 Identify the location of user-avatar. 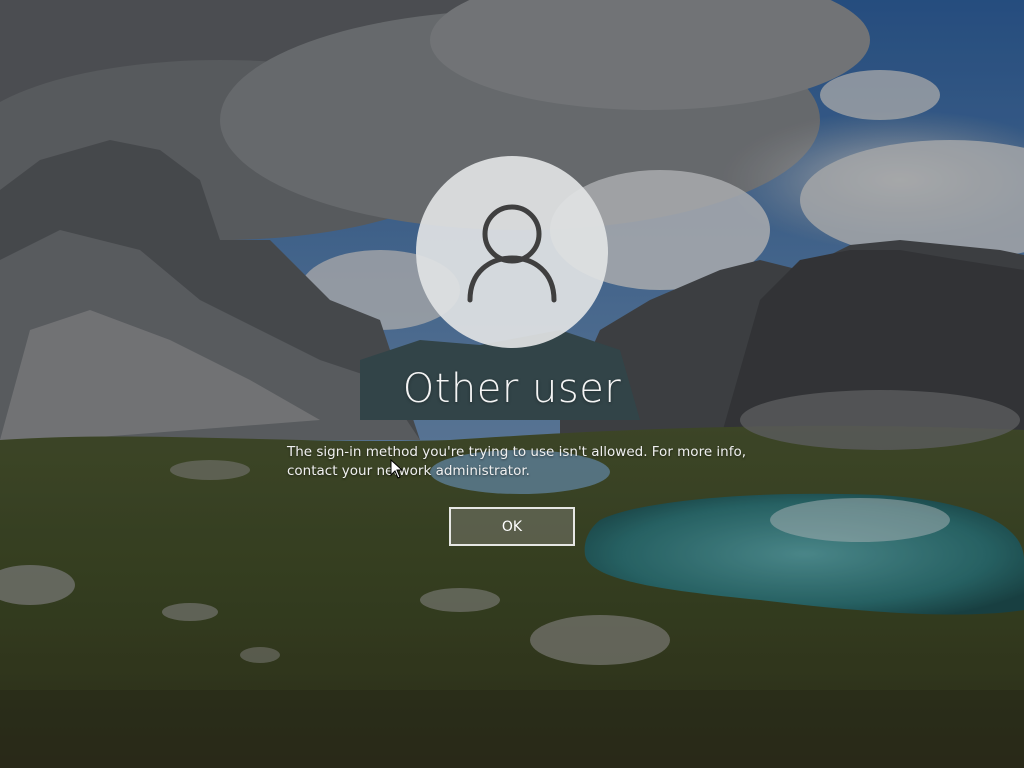
(512, 252).